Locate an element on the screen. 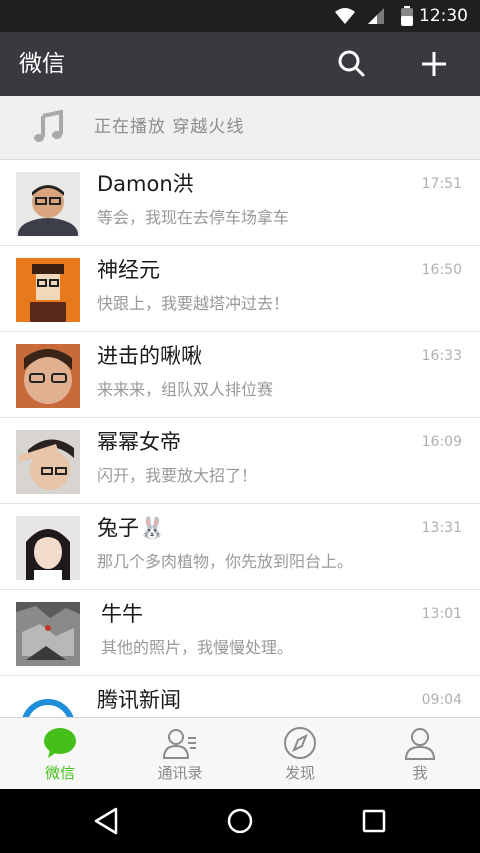  tab-discover: 发现 is located at coordinates (300, 753).